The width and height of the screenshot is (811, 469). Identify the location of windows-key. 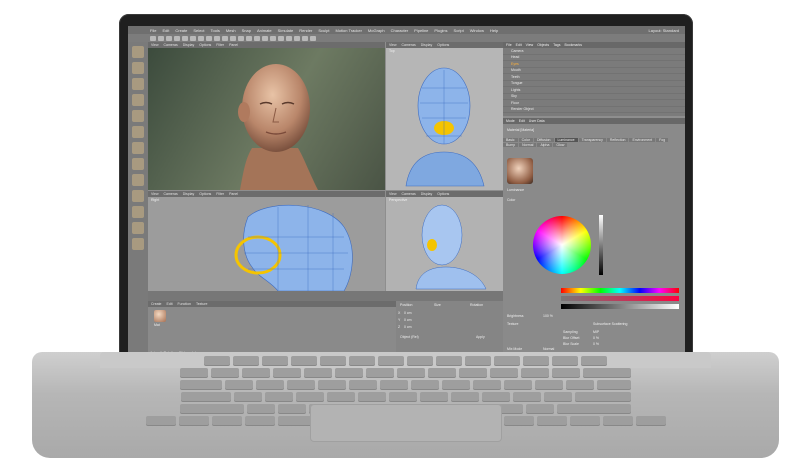
(226, 420).